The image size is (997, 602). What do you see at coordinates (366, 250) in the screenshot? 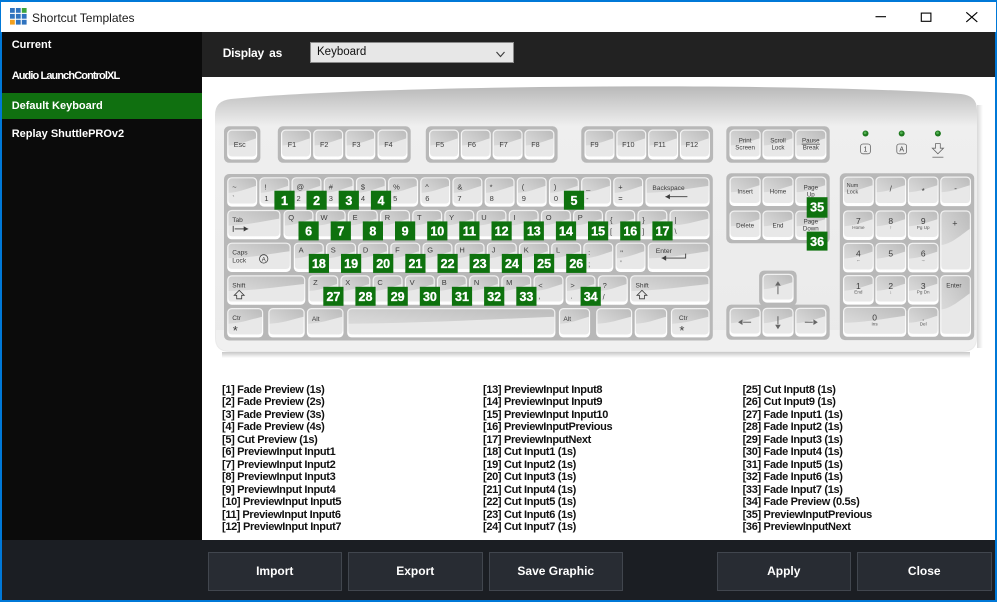
I see `svg-text: D` at bounding box center [366, 250].